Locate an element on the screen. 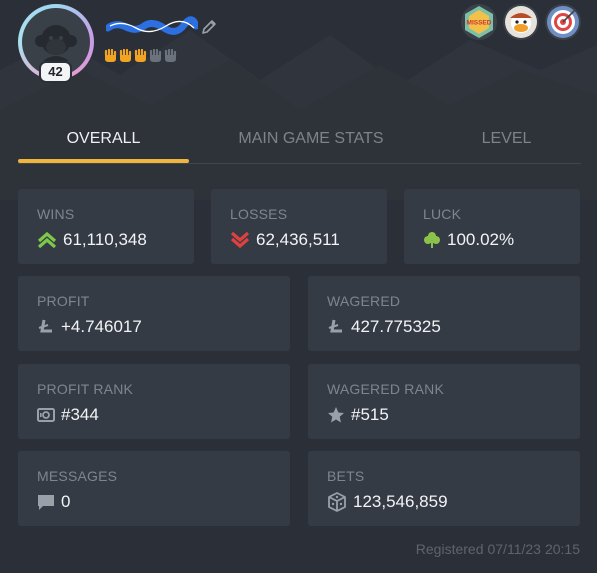 Image resolution: width=597 pixels, height=573 pixels. active-tab-indicator is located at coordinates (103, 161).